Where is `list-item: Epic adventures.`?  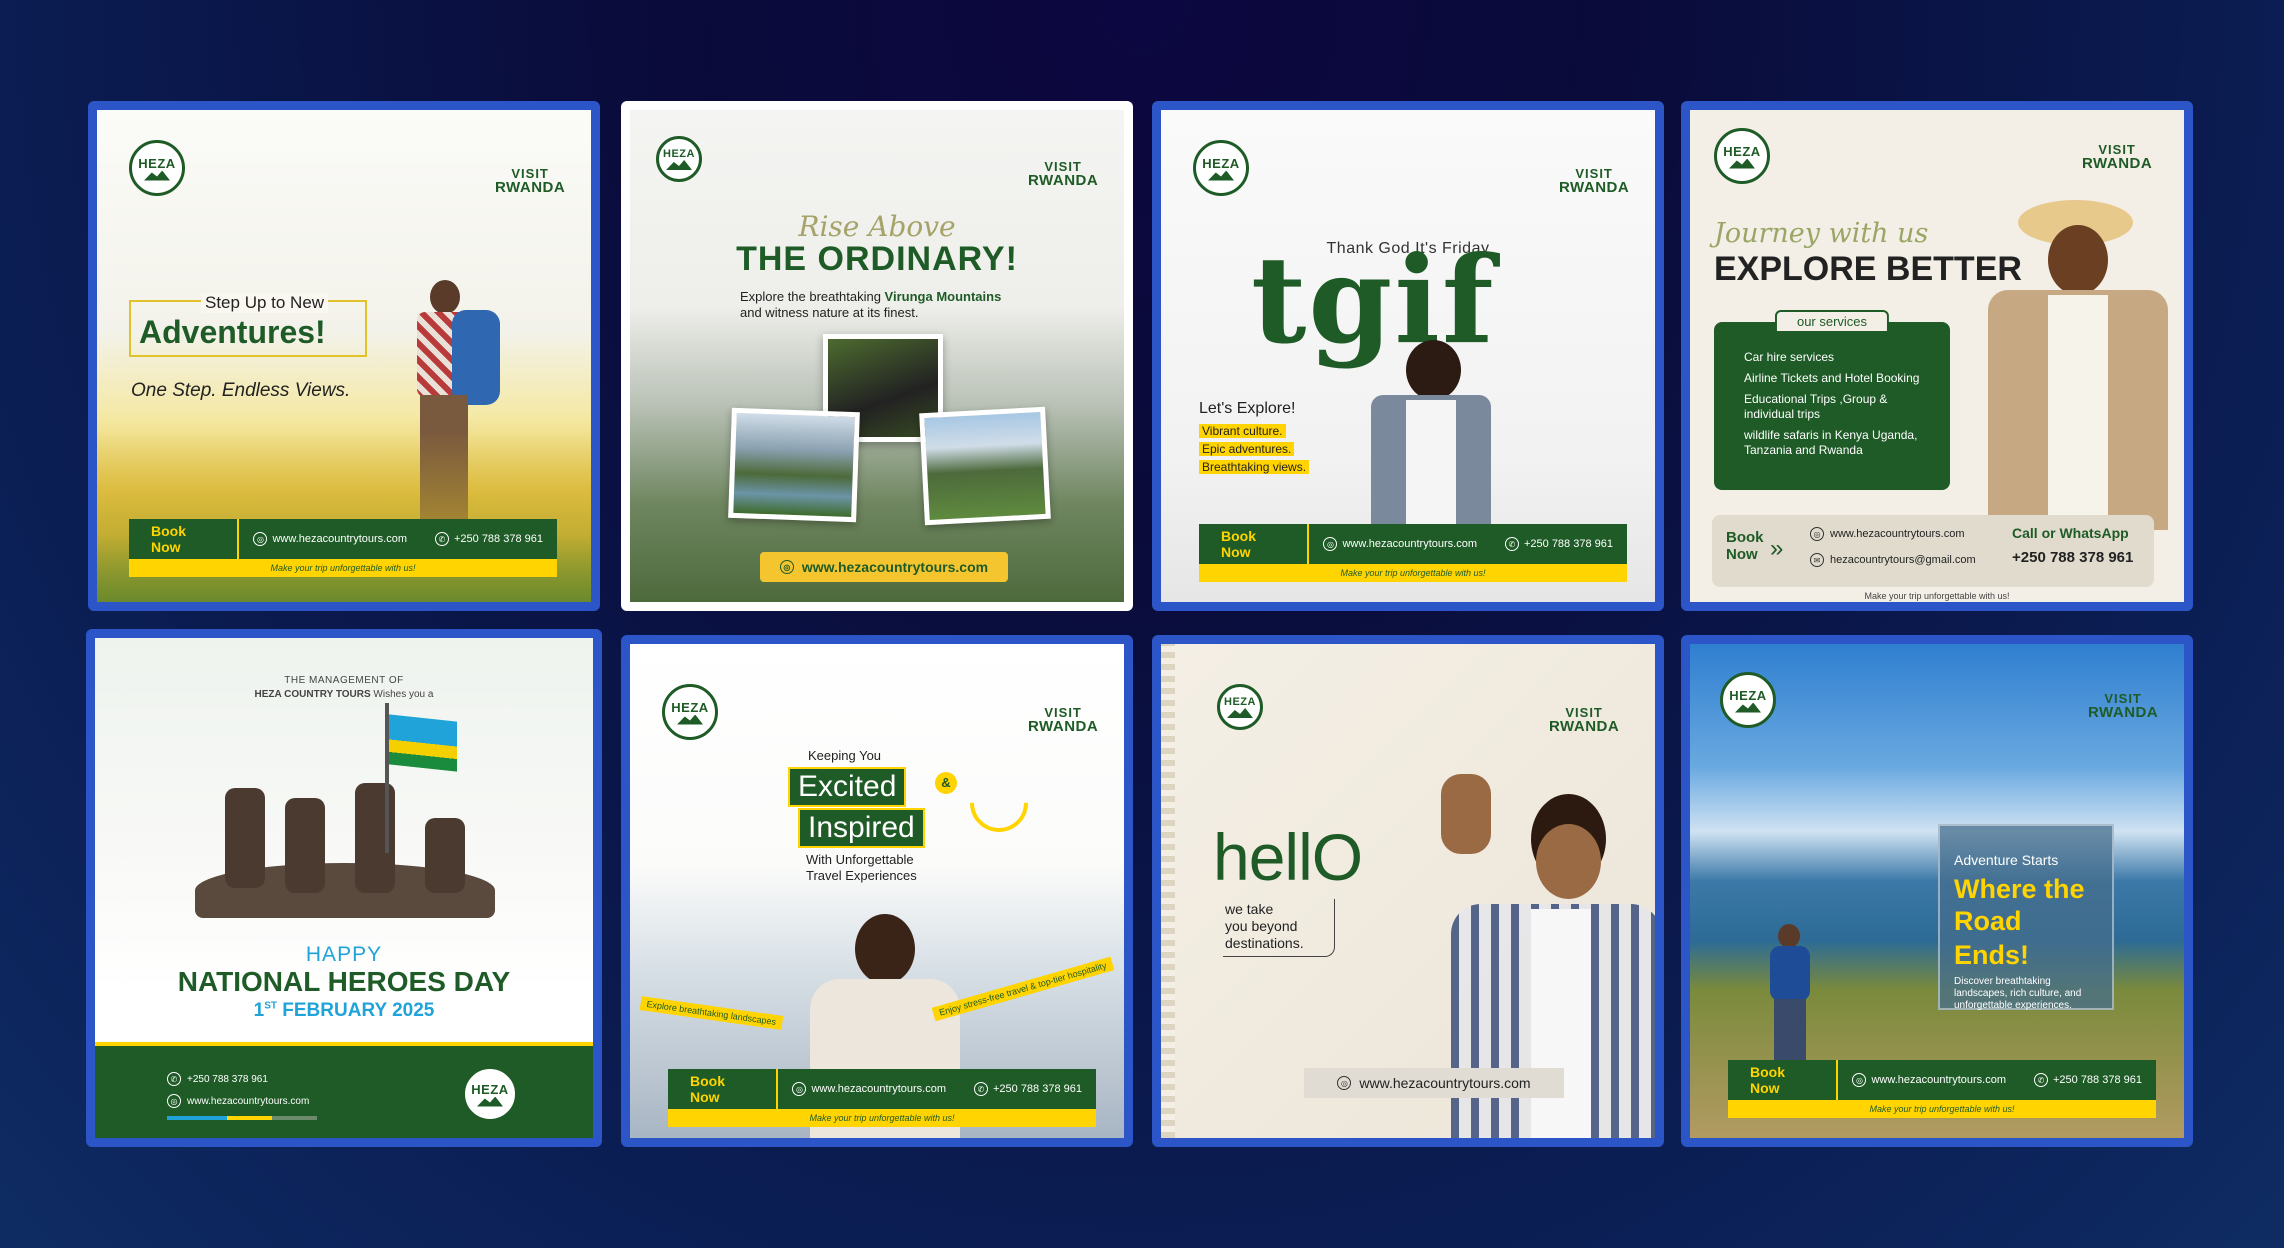
list-item: Epic adventures. is located at coordinates (1254, 449).